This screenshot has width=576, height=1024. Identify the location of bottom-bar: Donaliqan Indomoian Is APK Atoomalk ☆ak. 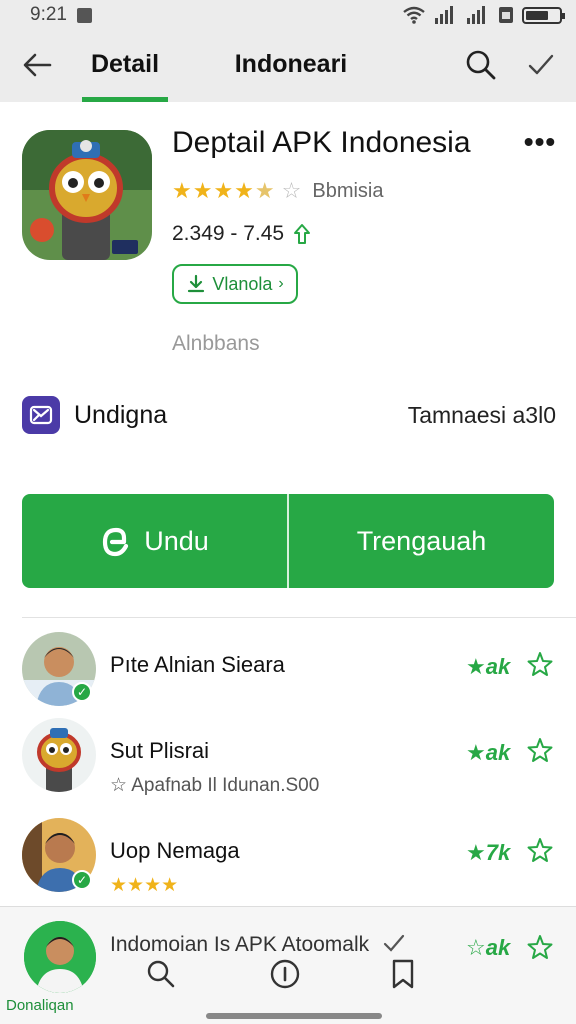
(288, 965).